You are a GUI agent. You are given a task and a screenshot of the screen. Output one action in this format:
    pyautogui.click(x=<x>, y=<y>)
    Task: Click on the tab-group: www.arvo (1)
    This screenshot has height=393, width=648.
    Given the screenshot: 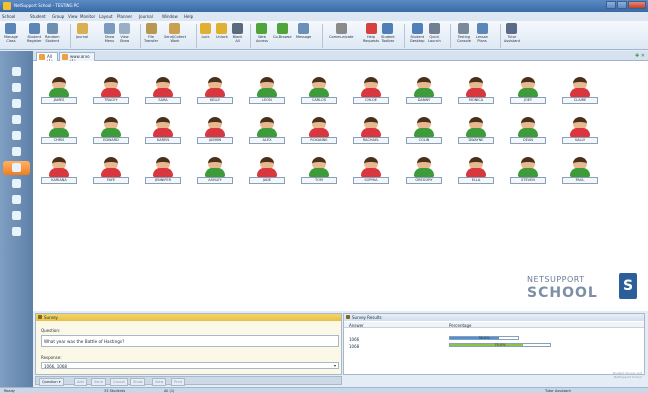 What is the action you would take?
    pyautogui.click(x=77, y=58)
    